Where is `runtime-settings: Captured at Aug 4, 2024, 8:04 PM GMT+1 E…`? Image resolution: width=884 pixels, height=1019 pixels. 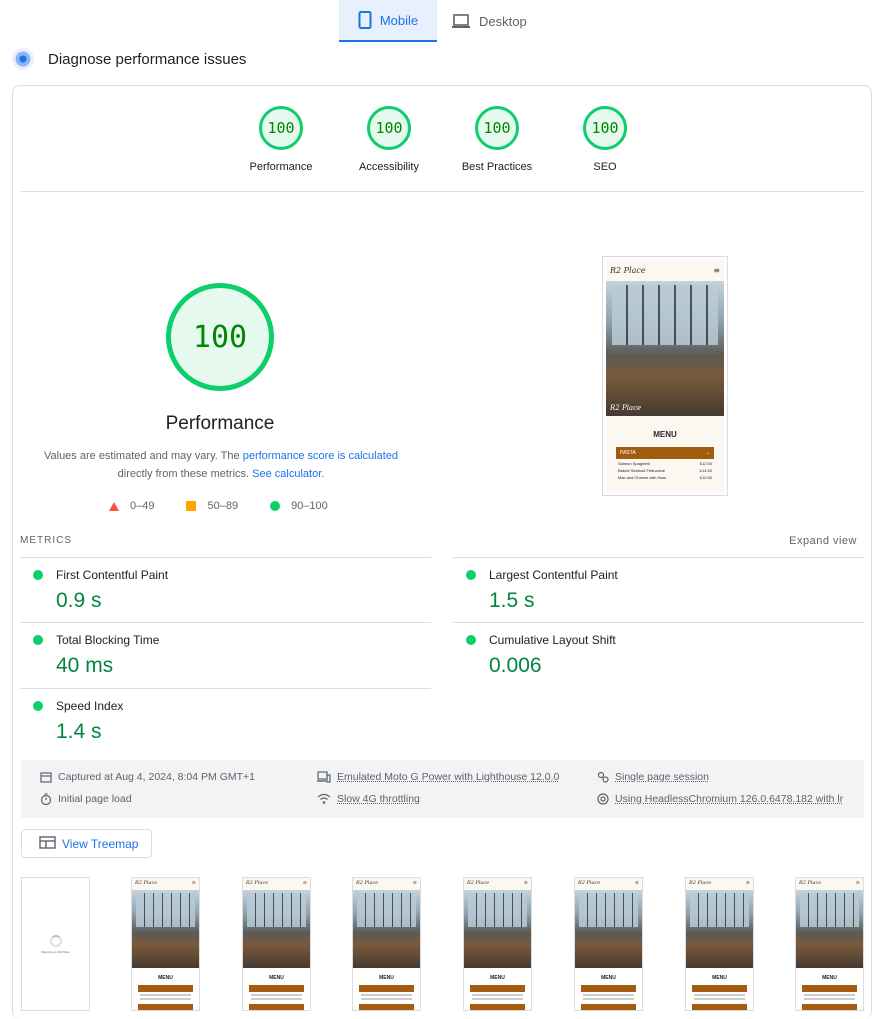
runtime-settings: Captured at Aug 4, 2024, 8:04 PM GMT+1 E… is located at coordinates (442, 789).